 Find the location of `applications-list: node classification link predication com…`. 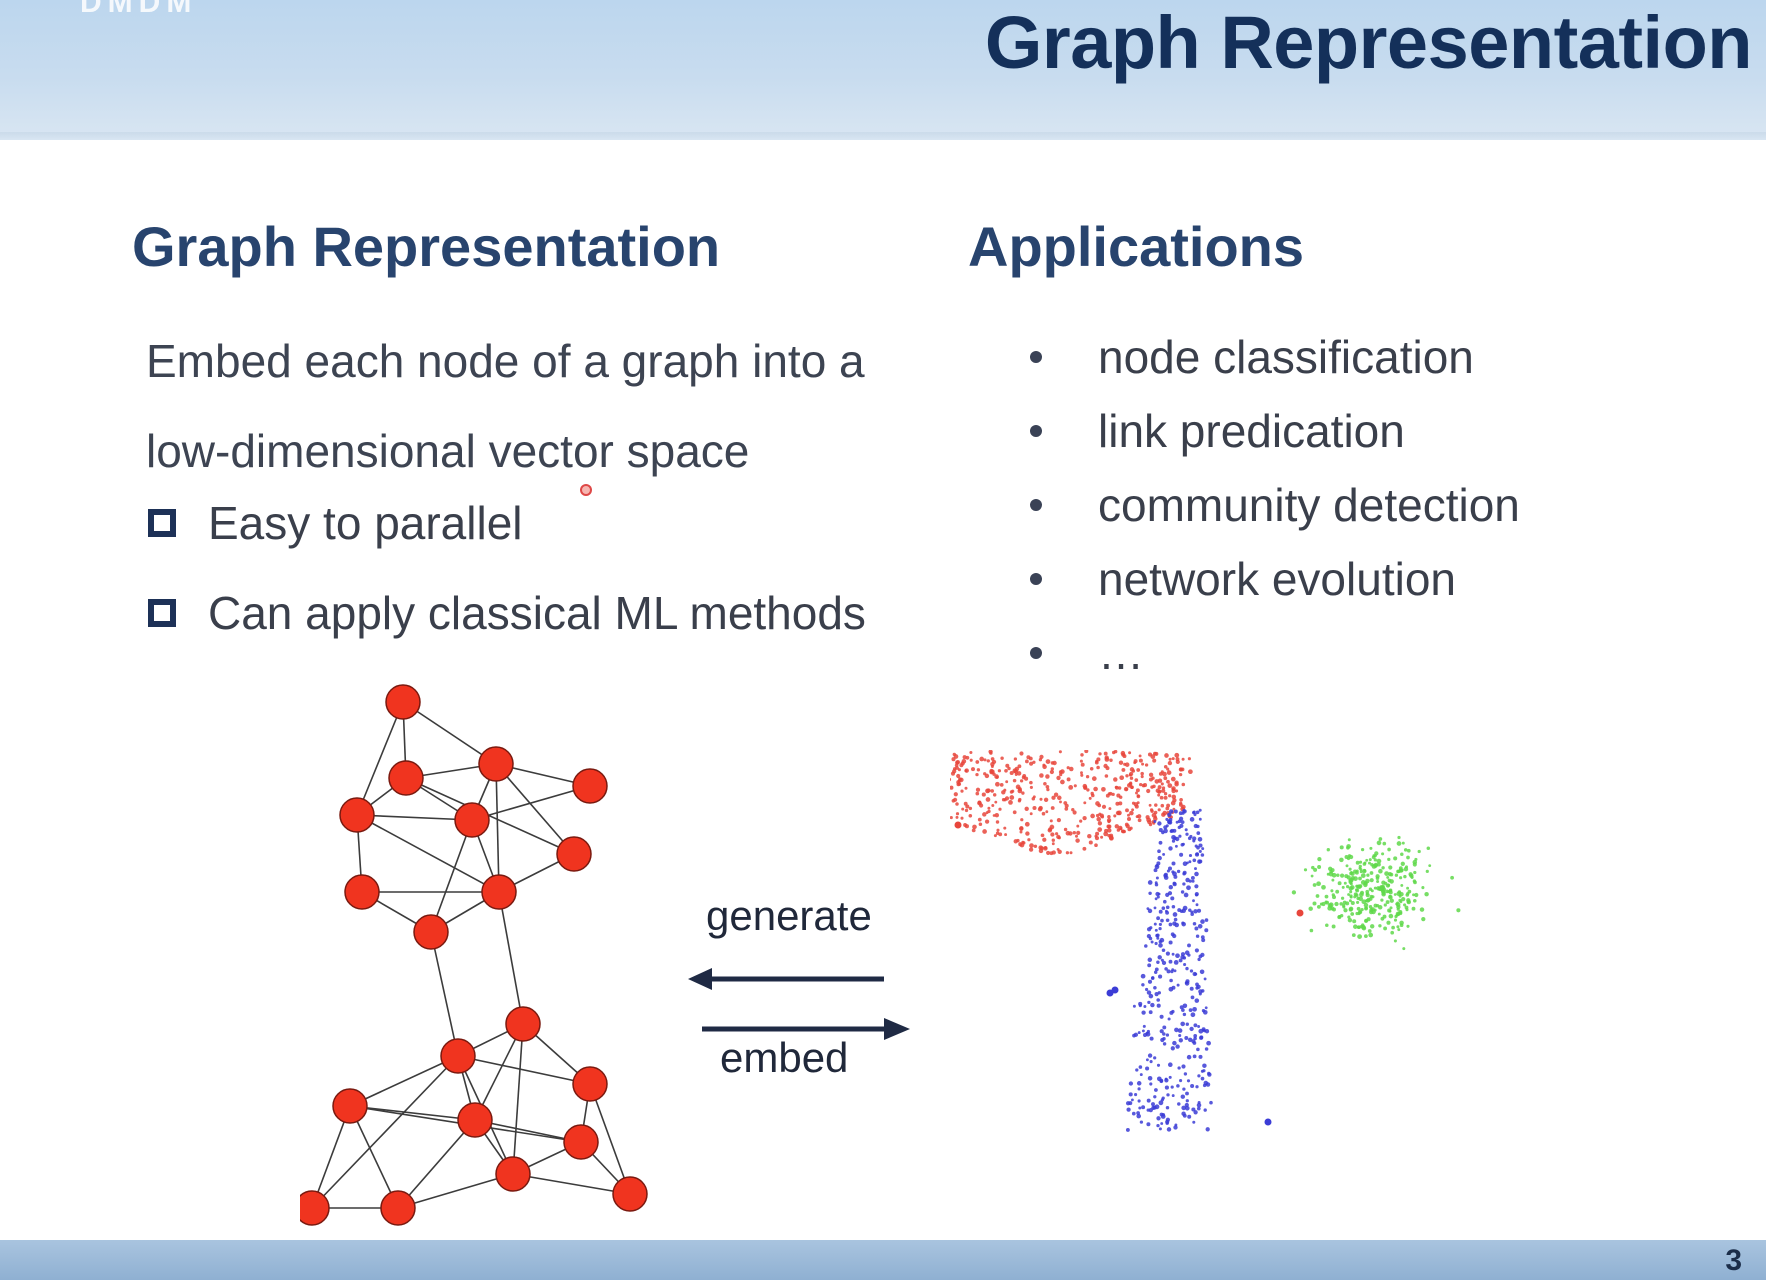

applications-list: node classification link predication com… is located at coordinates (1275, 505).